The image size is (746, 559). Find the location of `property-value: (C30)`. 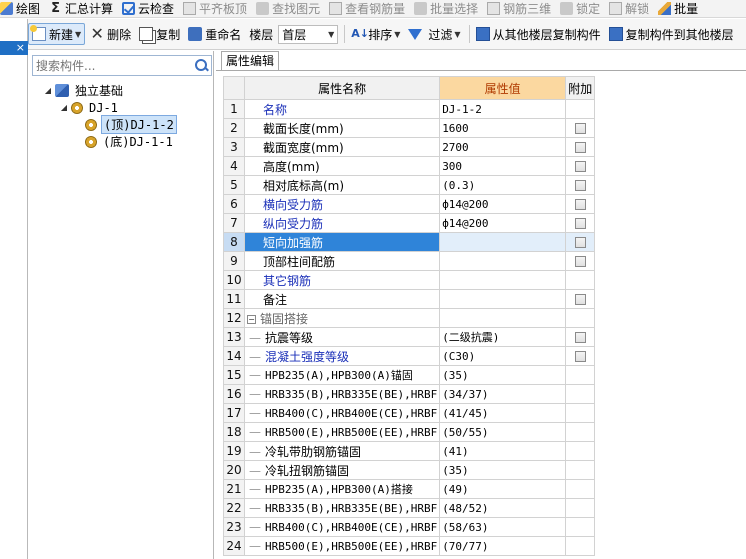

property-value: (C30) is located at coordinates (503, 356).